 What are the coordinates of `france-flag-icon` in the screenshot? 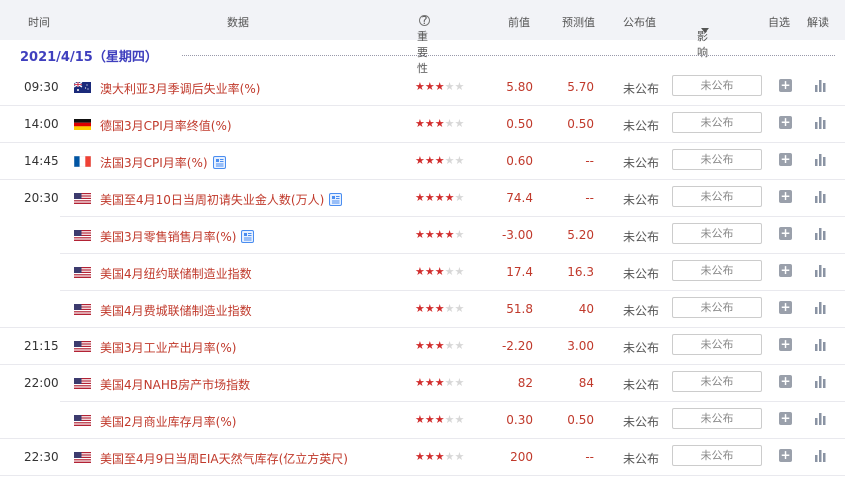 It's located at (82, 161).